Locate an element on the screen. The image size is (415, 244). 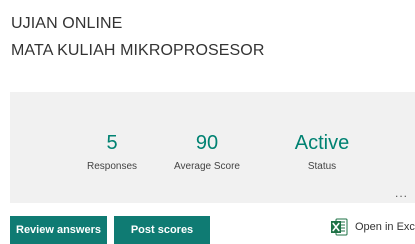
open-in-excel-link: Open in Excel is located at coordinates (372, 227).